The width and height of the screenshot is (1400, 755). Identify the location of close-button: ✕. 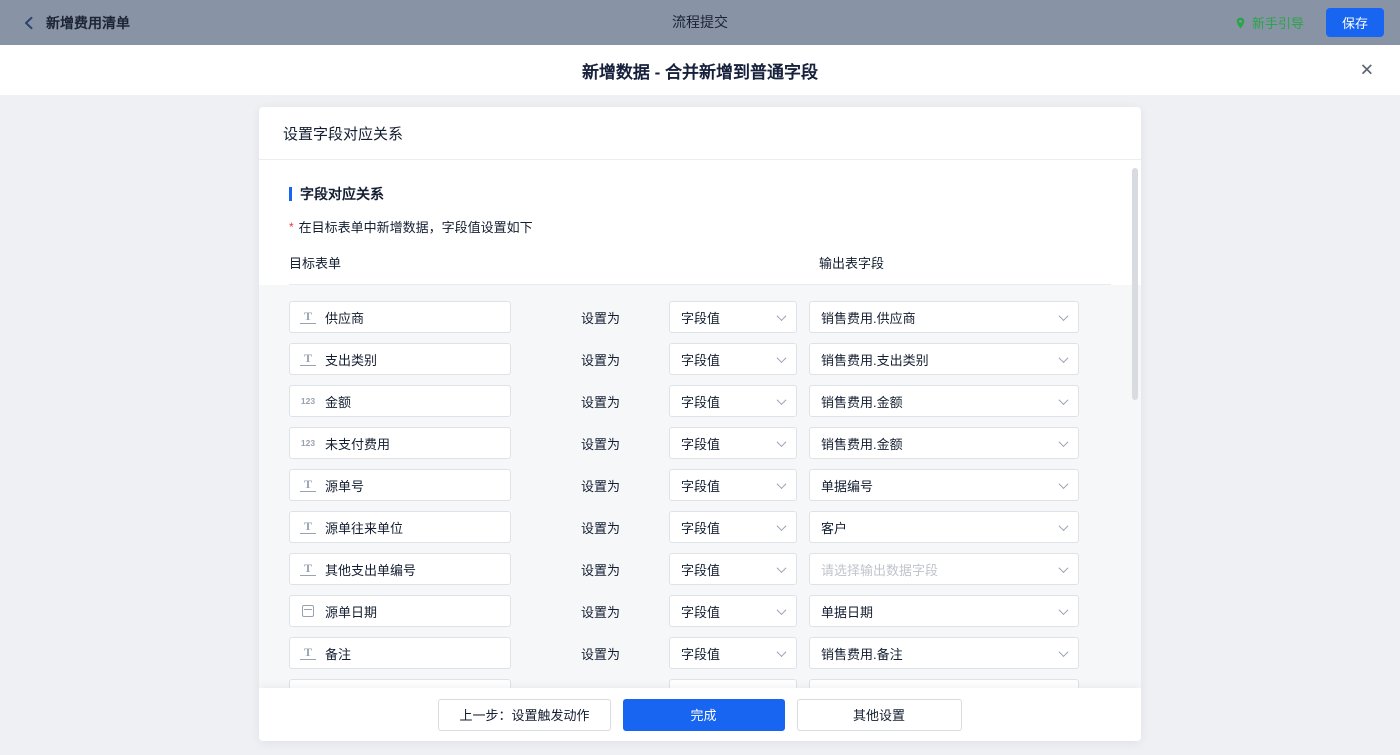
(1367, 70).